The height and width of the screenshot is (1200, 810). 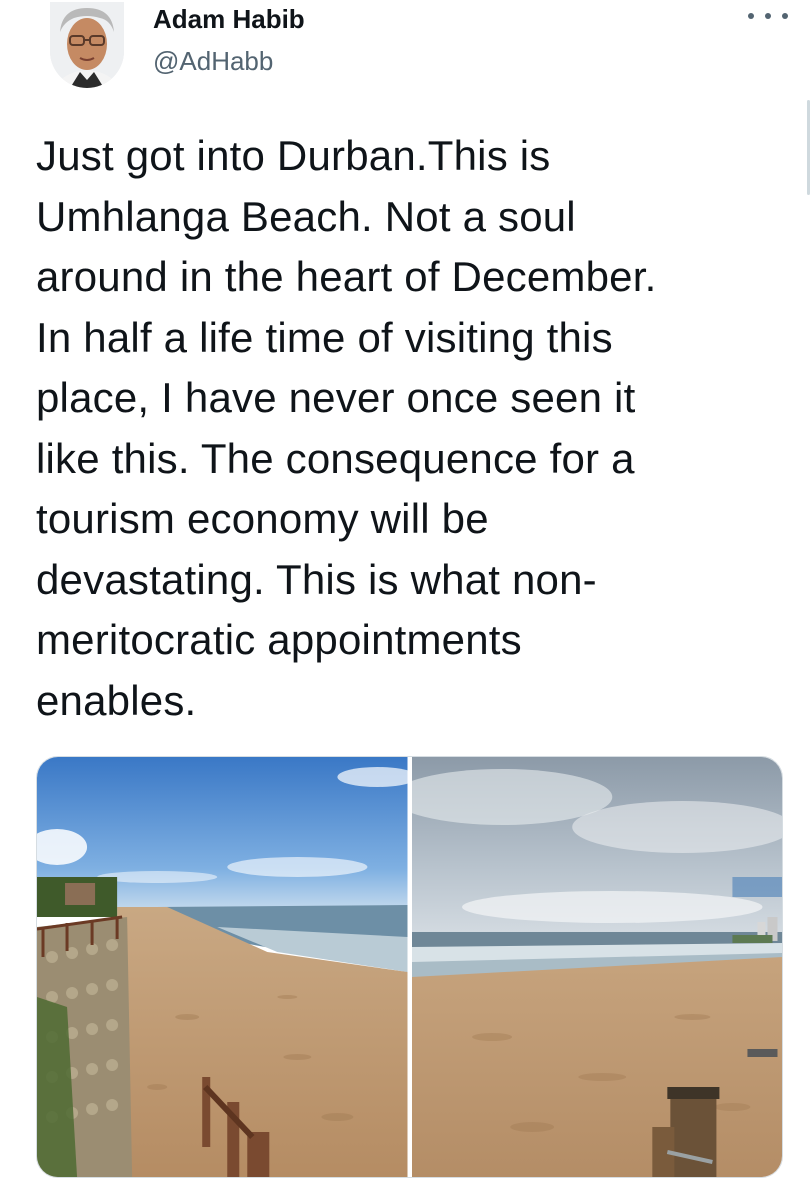 What do you see at coordinates (306, 216) in the screenshot?
I see `tweet-text-line: Umhlanga Beach. Not a soul` at bounding box center [306, 216].